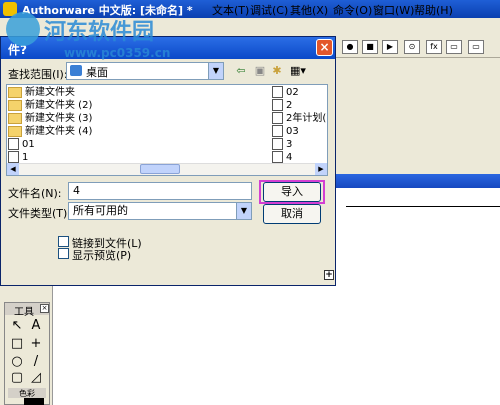 Image resolution: width=500 pixels, height=405 pixels. I want to click on list-item: 2, so click(299, 105).